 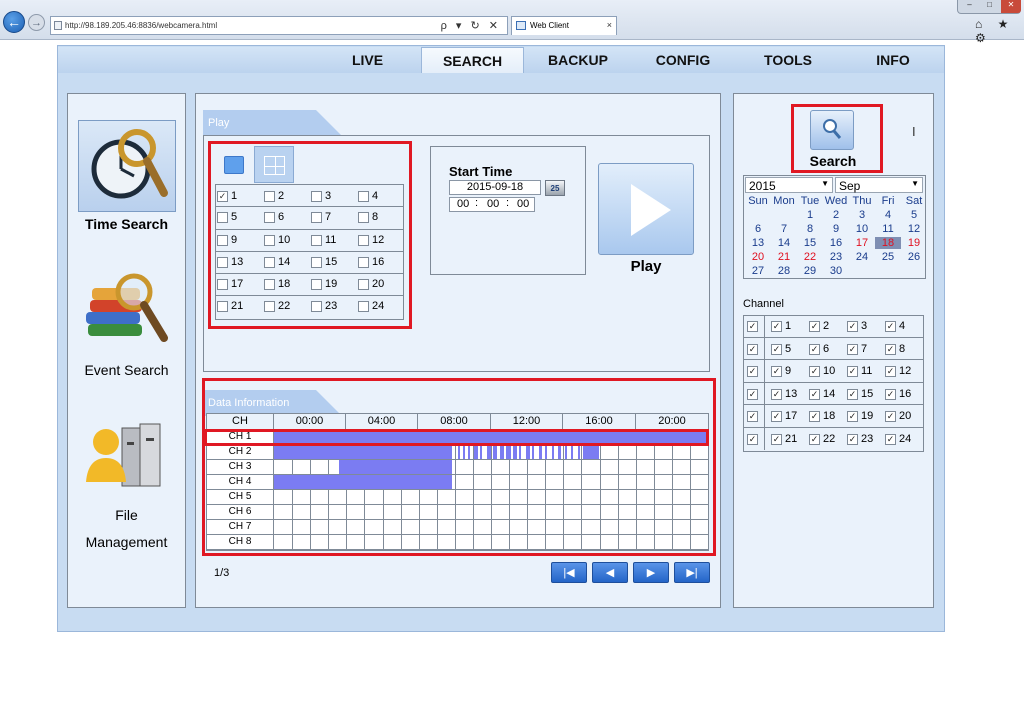 What do you see at coordinates (472, 60) in the screenshot?
I see `tab-search: SEARCH` at bounding box center [472, 60].